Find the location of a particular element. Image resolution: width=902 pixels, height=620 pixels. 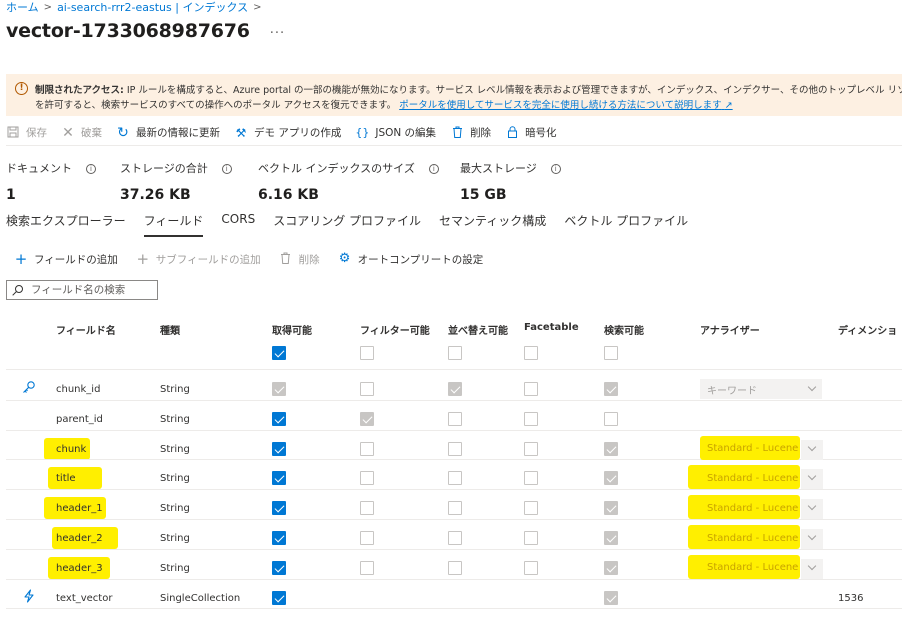

discard-button: ✕ 破棄 is located at coordinates (81, 132).